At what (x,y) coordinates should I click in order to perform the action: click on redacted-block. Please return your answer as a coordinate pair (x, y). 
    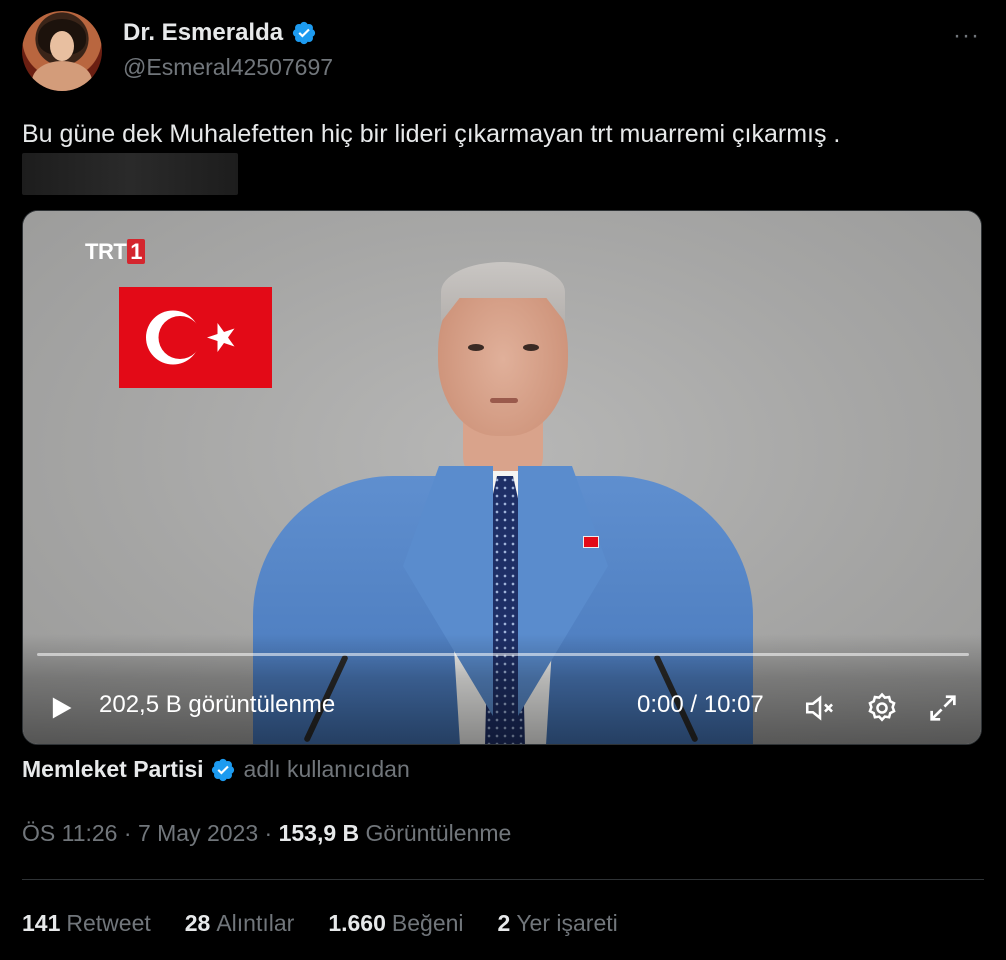
    Looking at the image, I should click on (130, 174).